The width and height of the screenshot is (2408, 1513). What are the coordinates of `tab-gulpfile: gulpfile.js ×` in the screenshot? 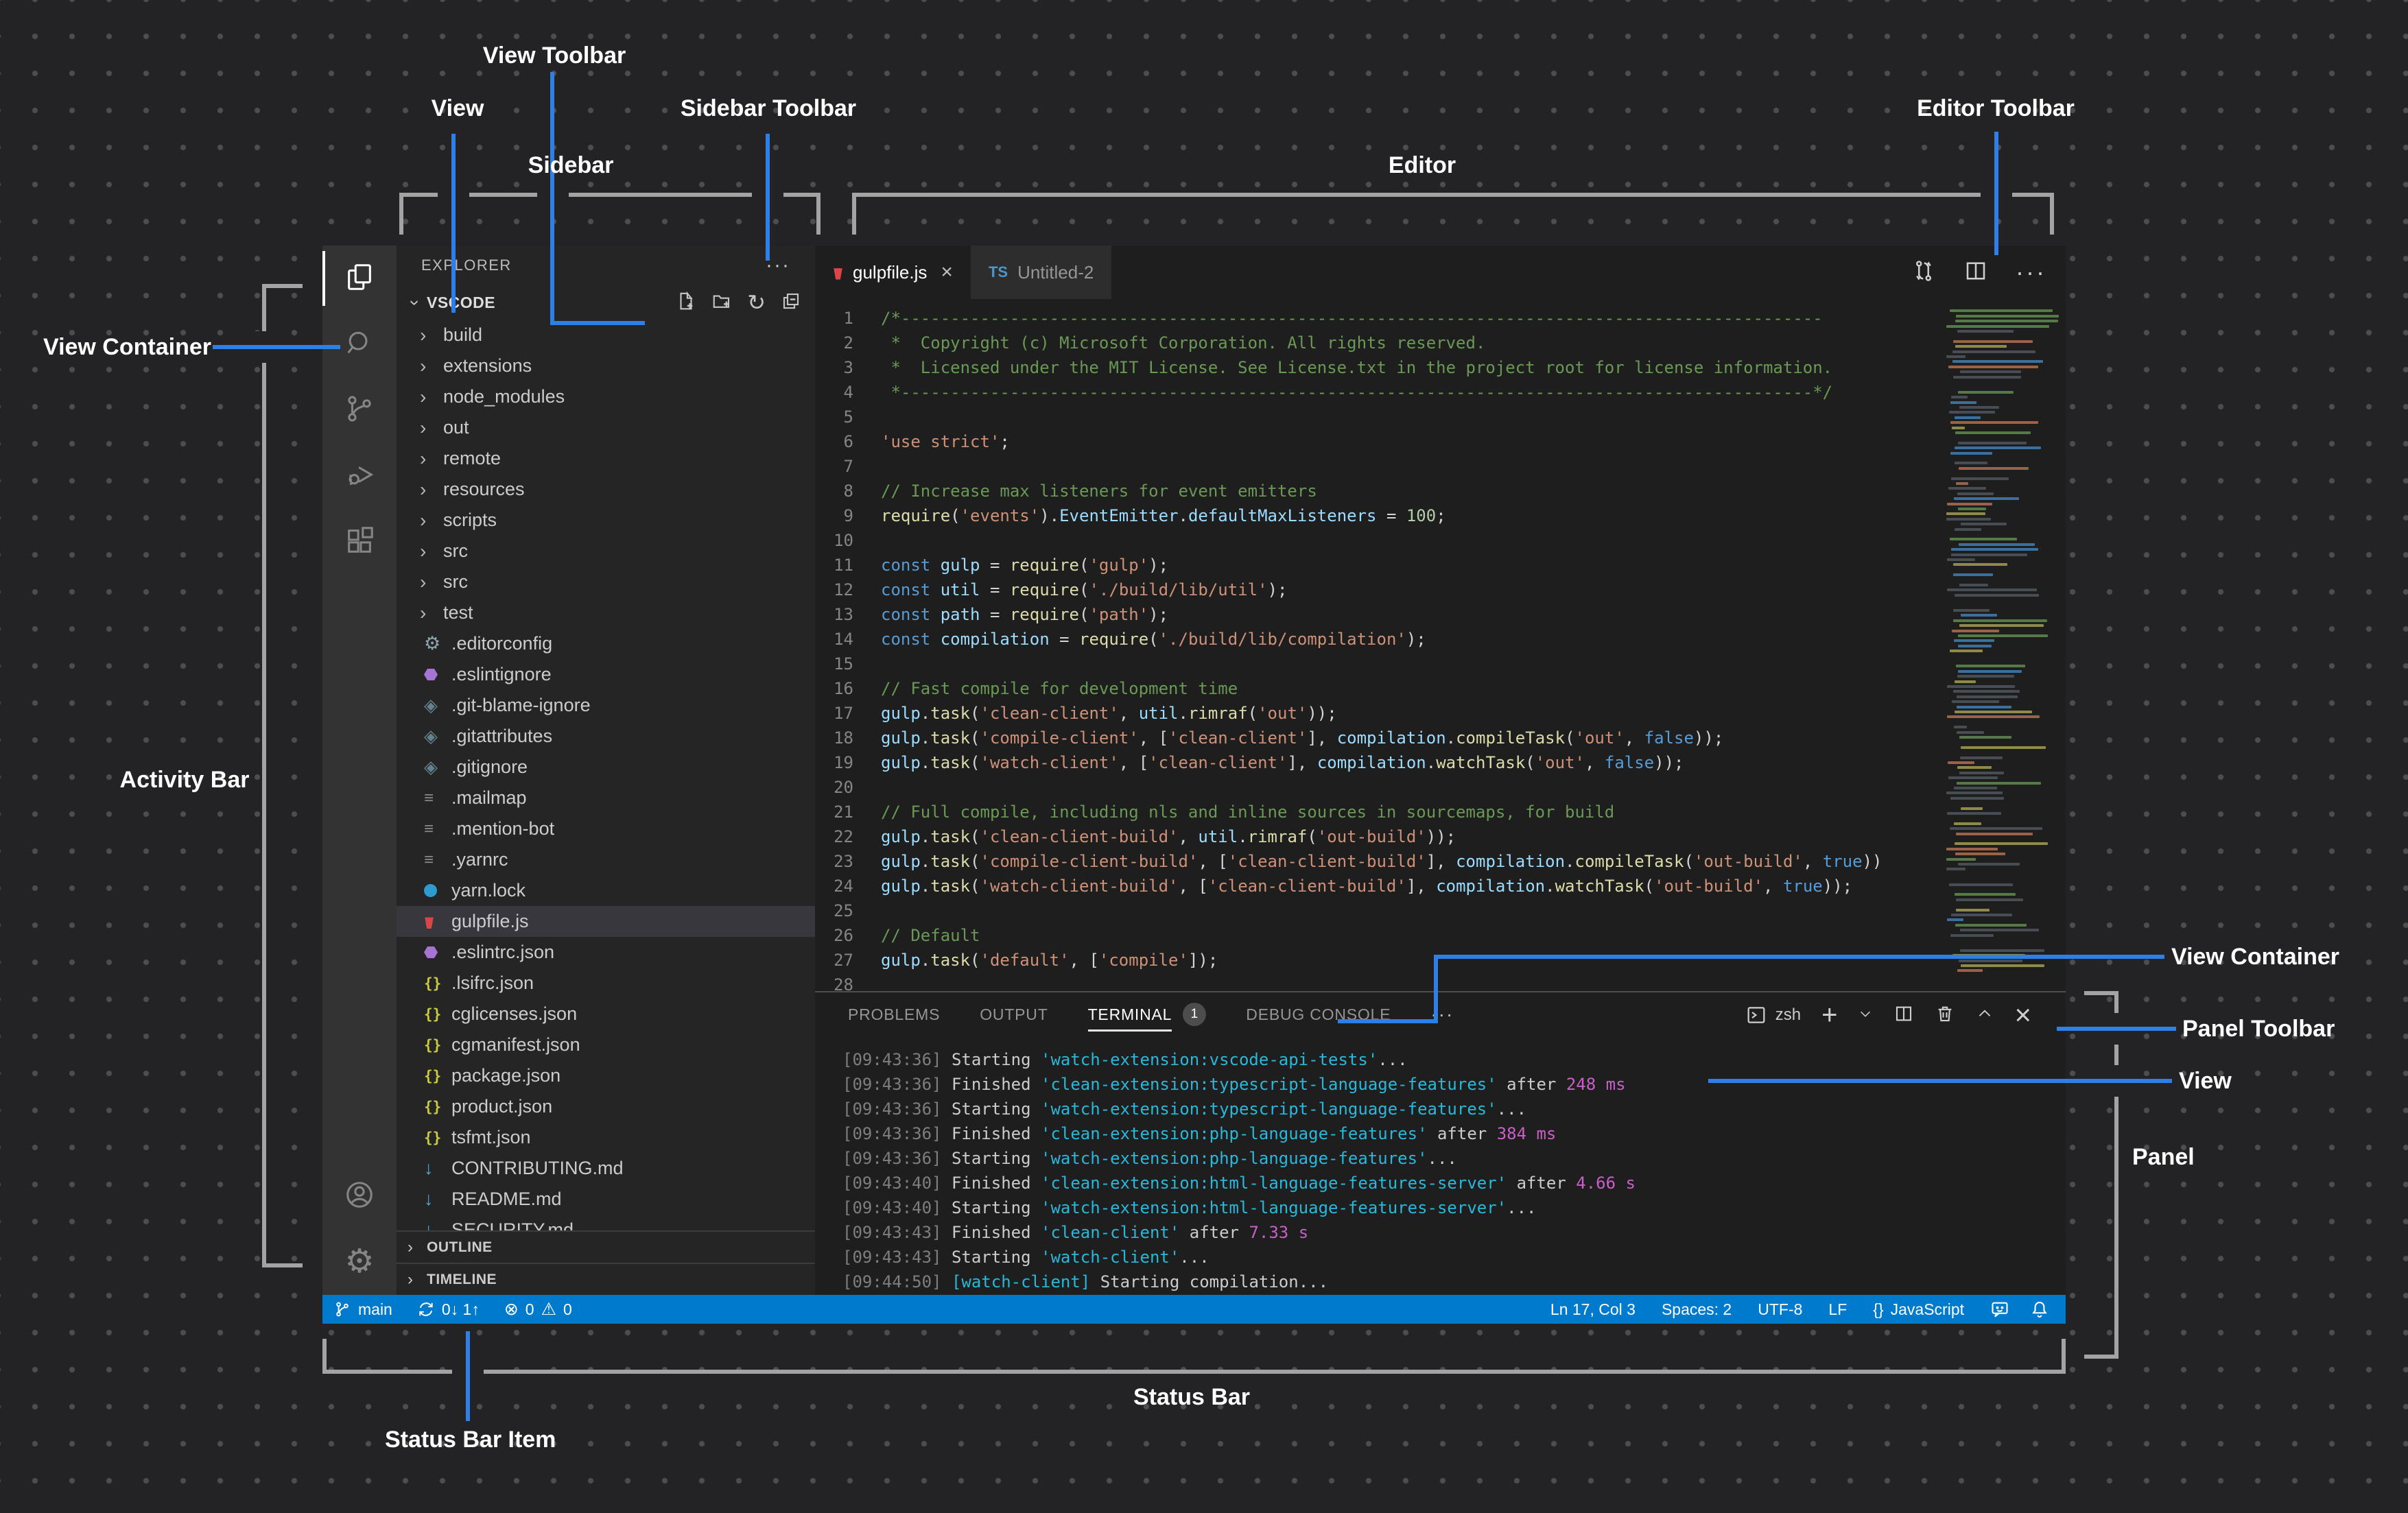 It's located at (893, 272).